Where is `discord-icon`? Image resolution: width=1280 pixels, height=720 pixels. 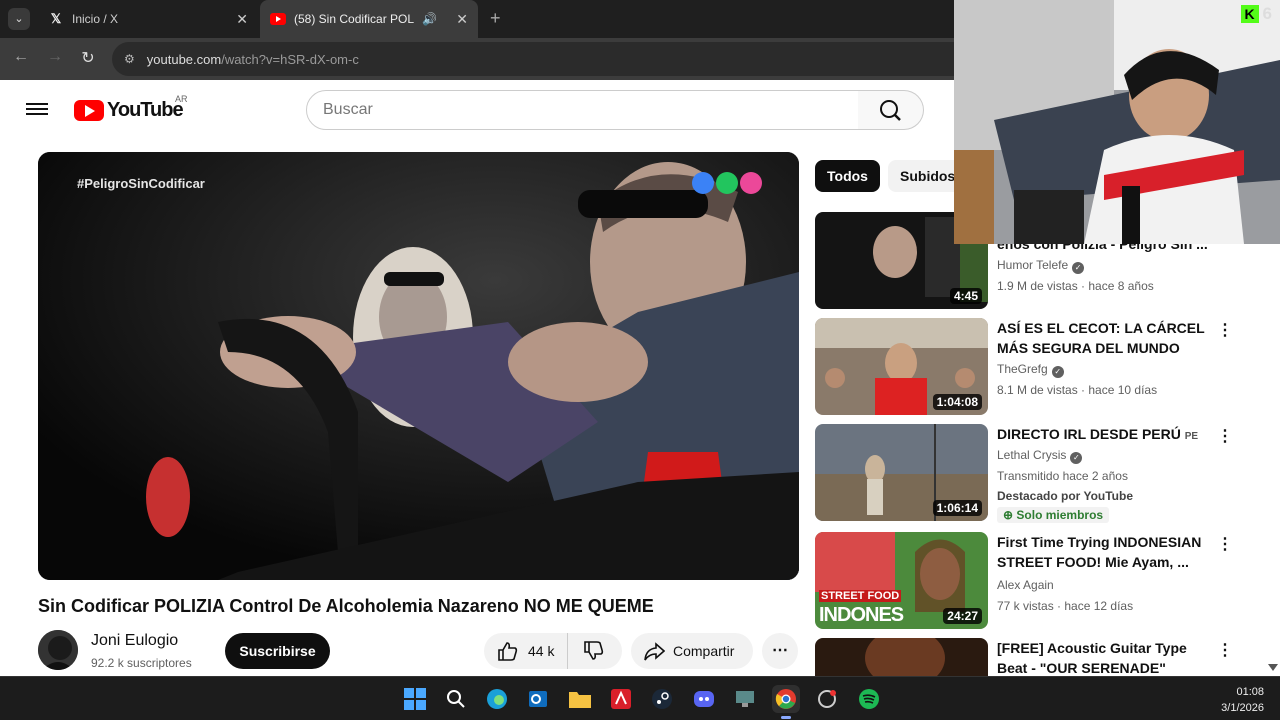
discord-icon is located at coordinates (704, 699).